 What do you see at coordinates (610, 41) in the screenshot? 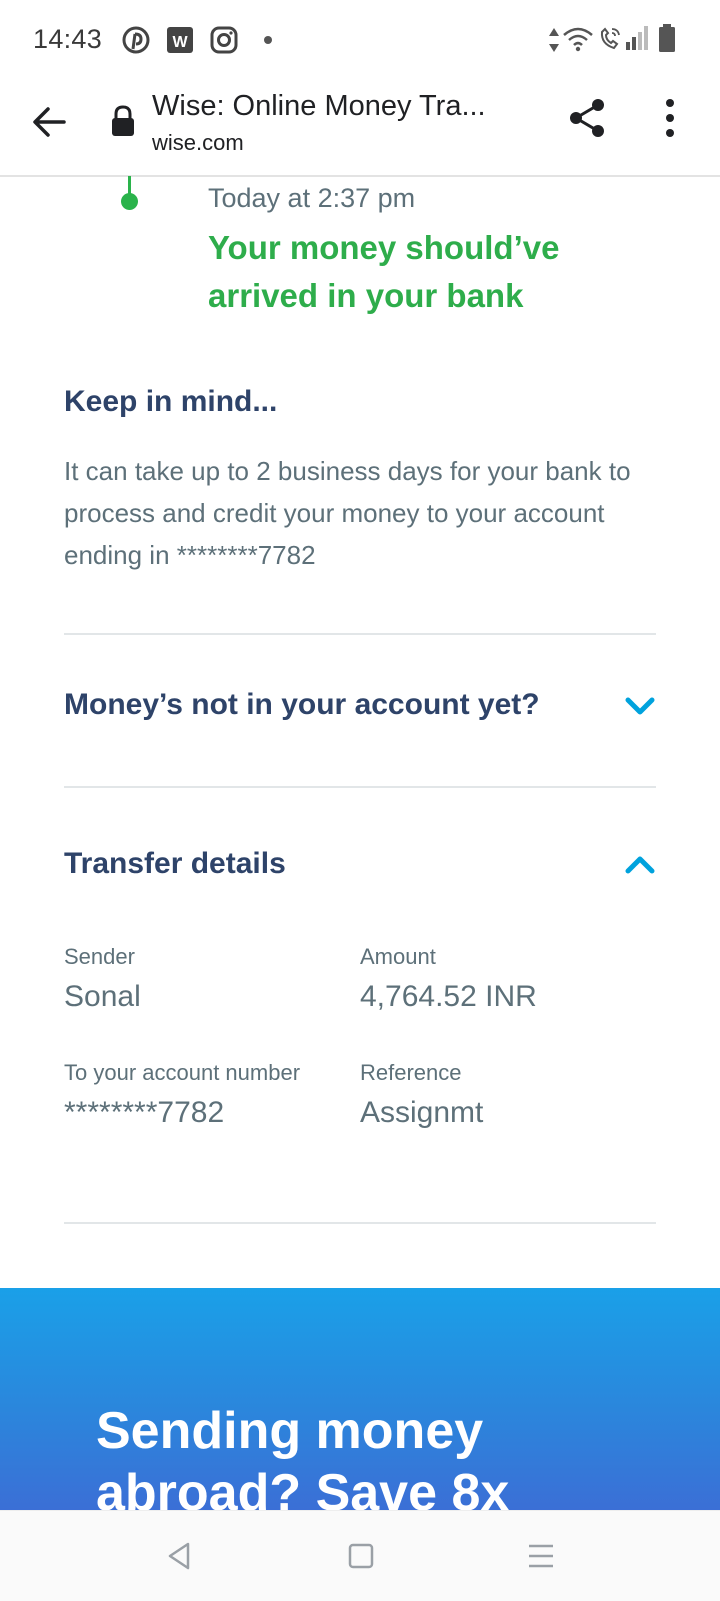
I see `wifi-calling-icon` at bounding box center [610, 41].